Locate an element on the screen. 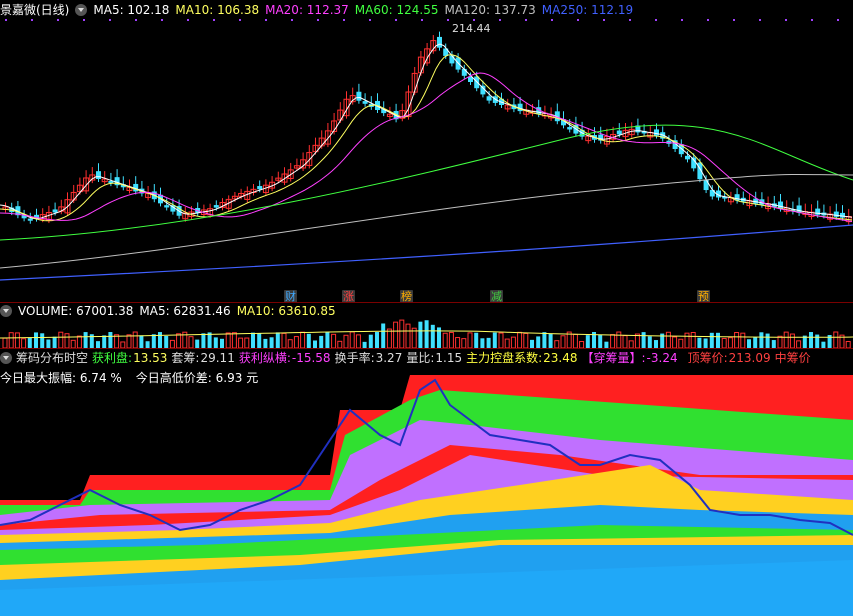 The width and height of the screenshot is (853, 616). volratio-label: 量比: is located at coordinates (420, 358).